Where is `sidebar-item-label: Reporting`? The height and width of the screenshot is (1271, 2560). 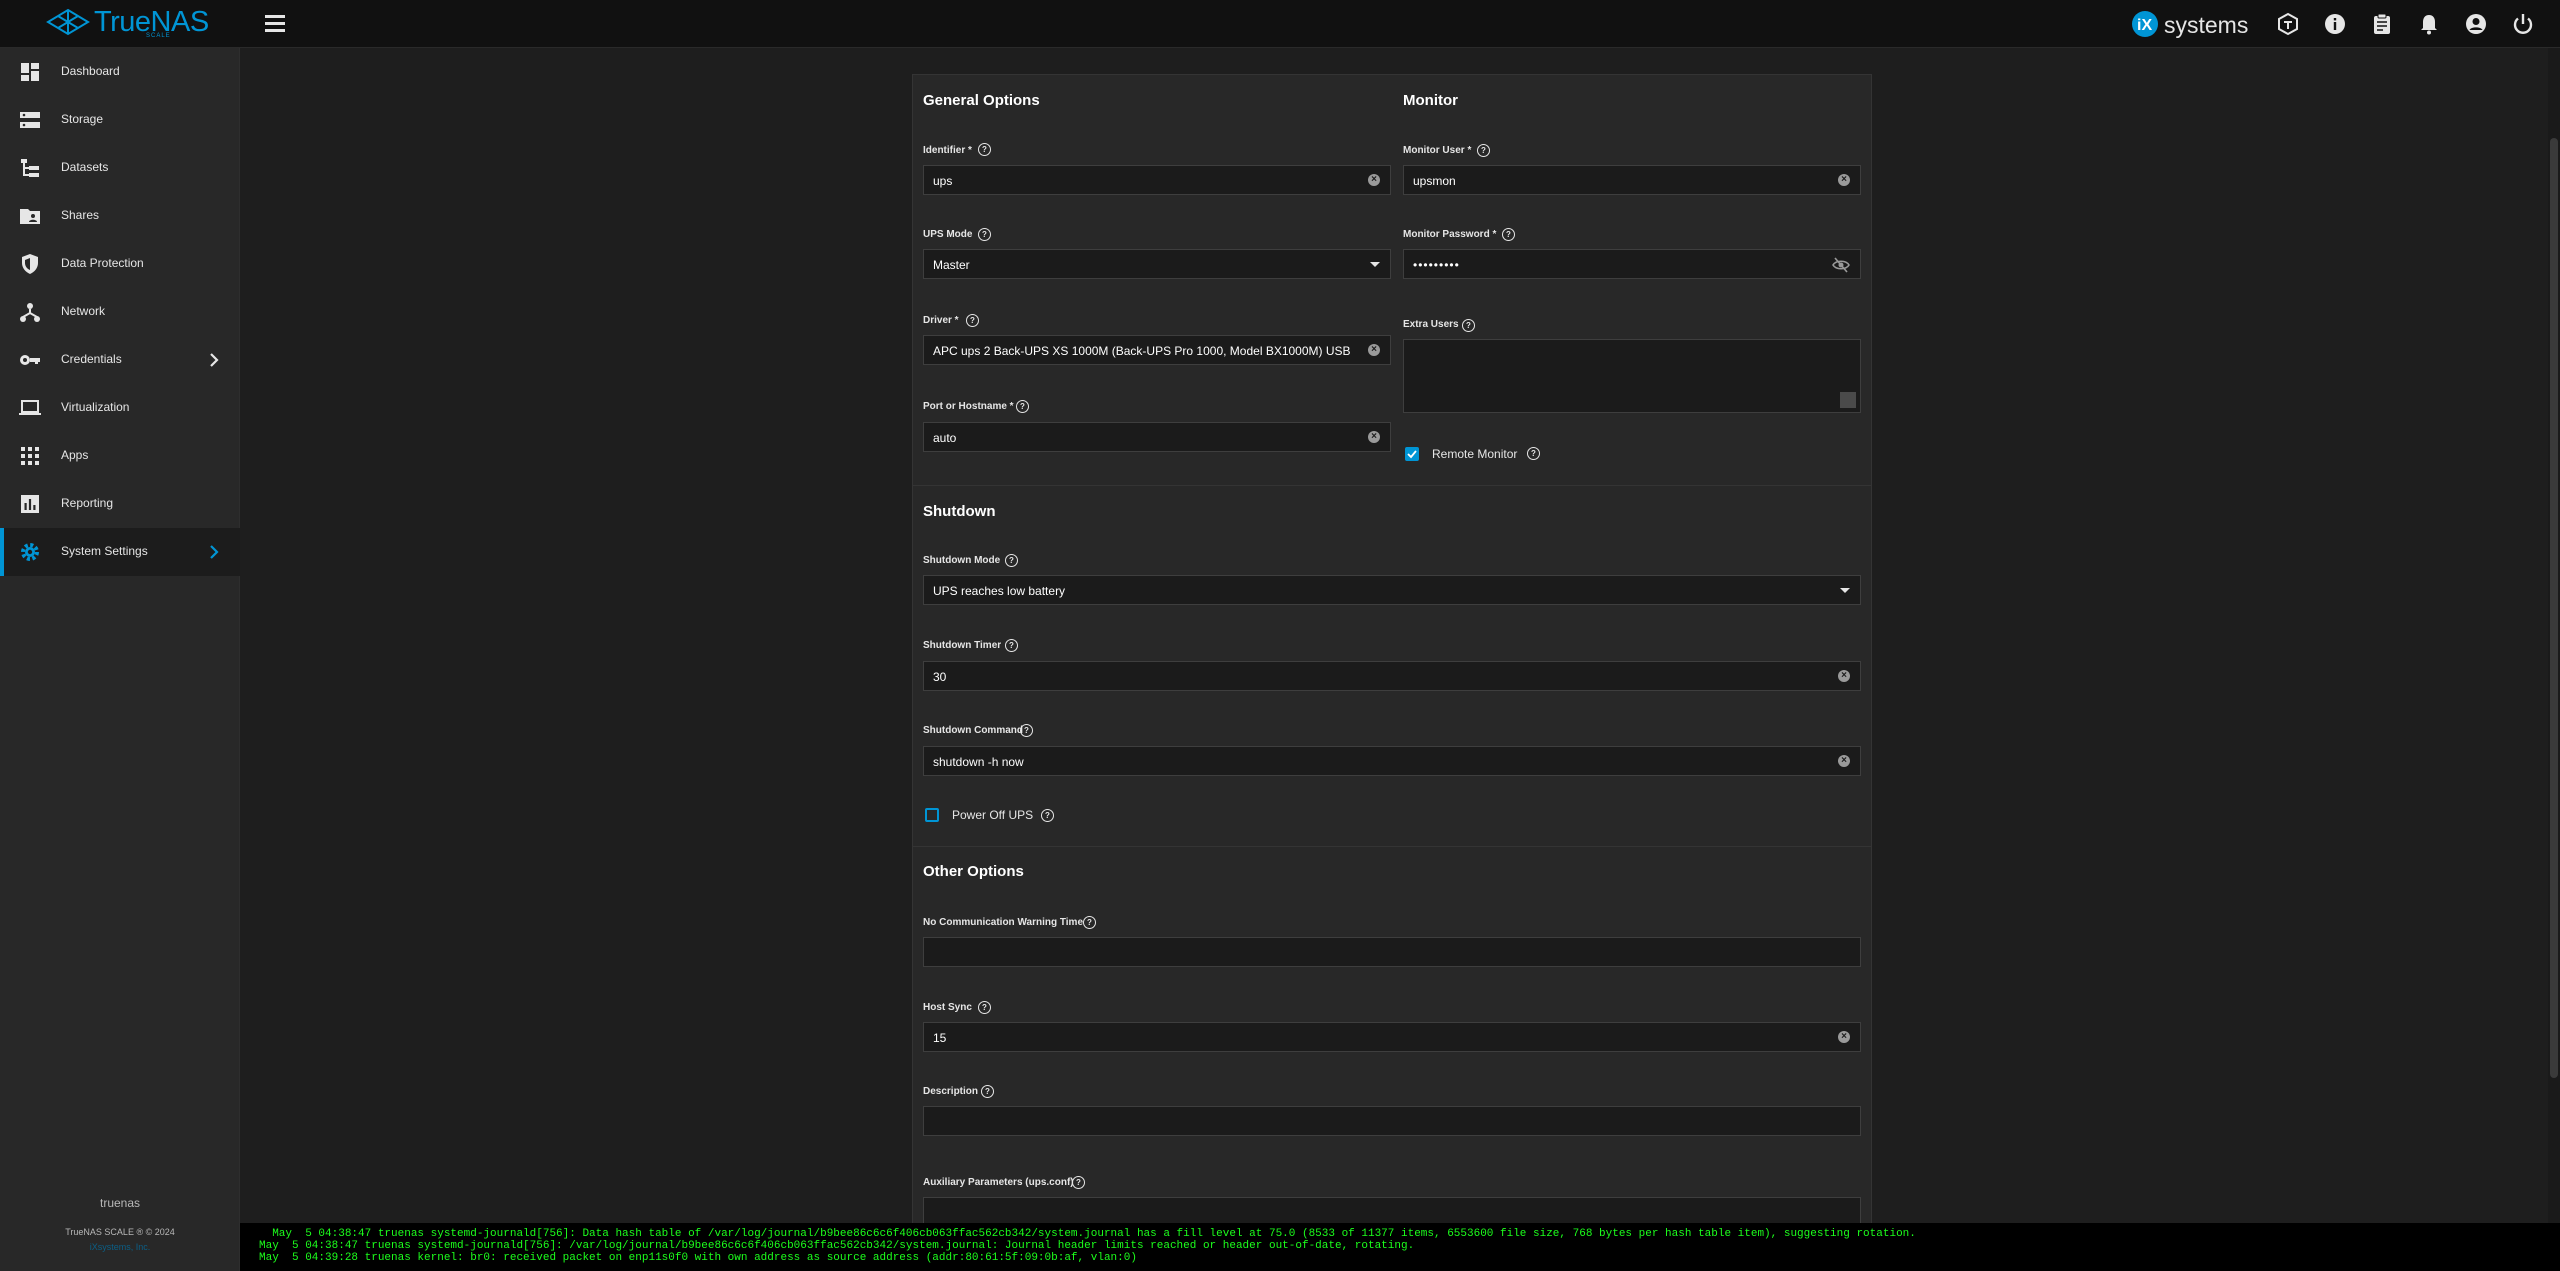 sidebar-item-label: Reporting is located at coordinates (87, 503).